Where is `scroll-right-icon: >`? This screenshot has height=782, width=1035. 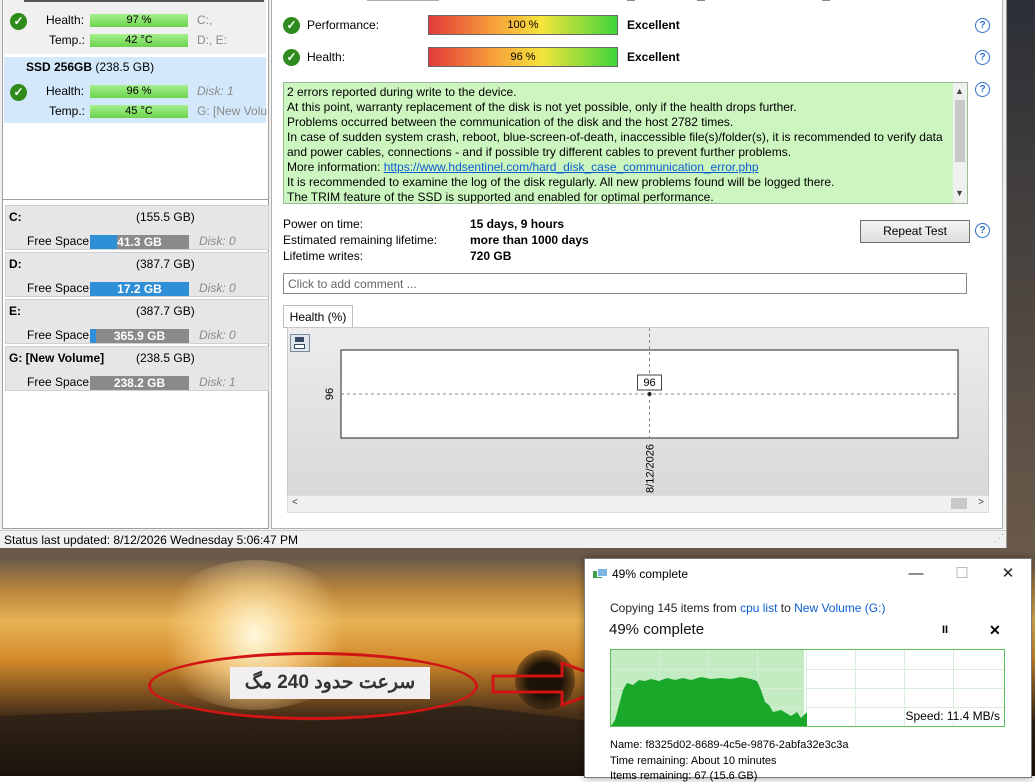
scroll-right-icon: > is located at coordinates (981, 502).